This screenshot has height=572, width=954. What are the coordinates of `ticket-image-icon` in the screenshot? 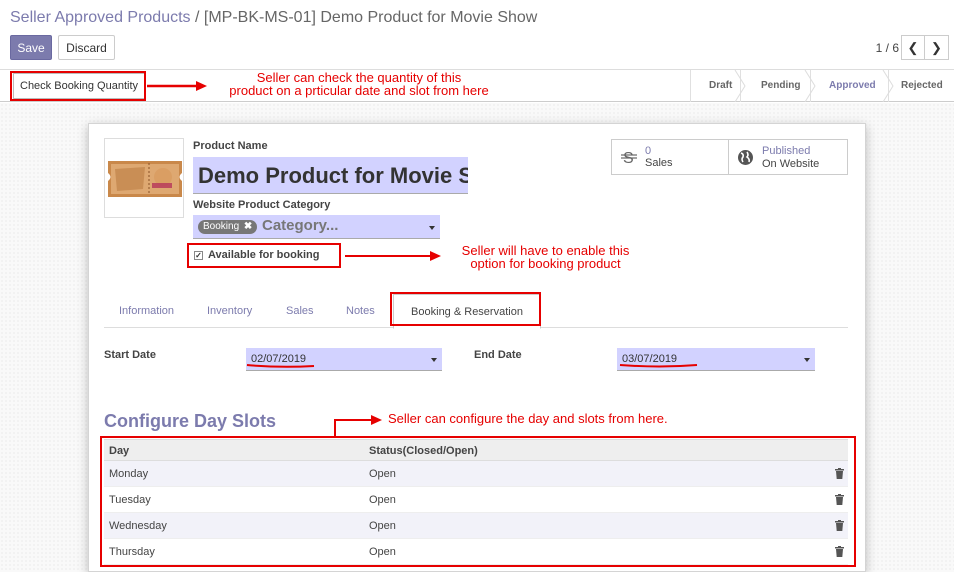 It's located at (144, 178).